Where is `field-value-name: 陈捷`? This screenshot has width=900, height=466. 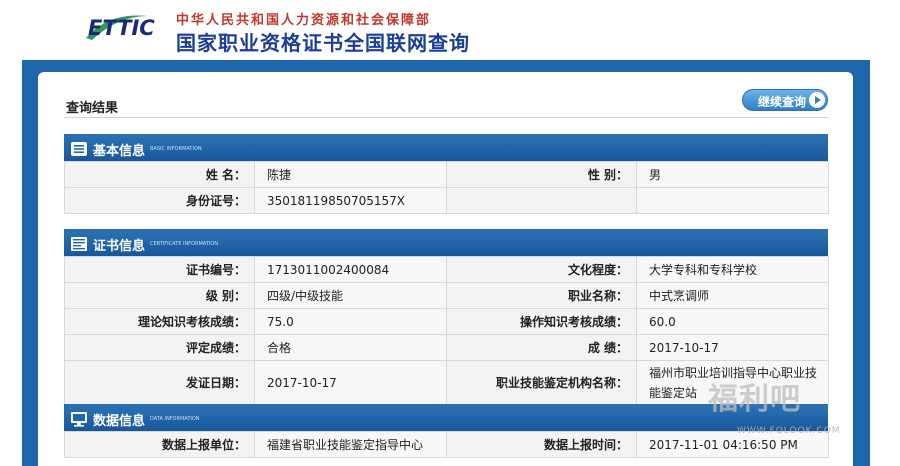
field-value-name: 陈捷 is located at coordinates (350, 174).